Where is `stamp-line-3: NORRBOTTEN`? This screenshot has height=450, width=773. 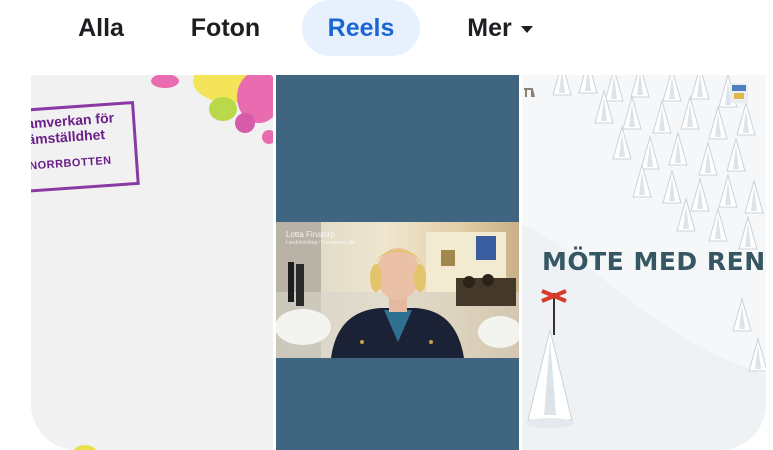 stamp-line-3: NORRBOTTEN is located at coordinates (72, 163).